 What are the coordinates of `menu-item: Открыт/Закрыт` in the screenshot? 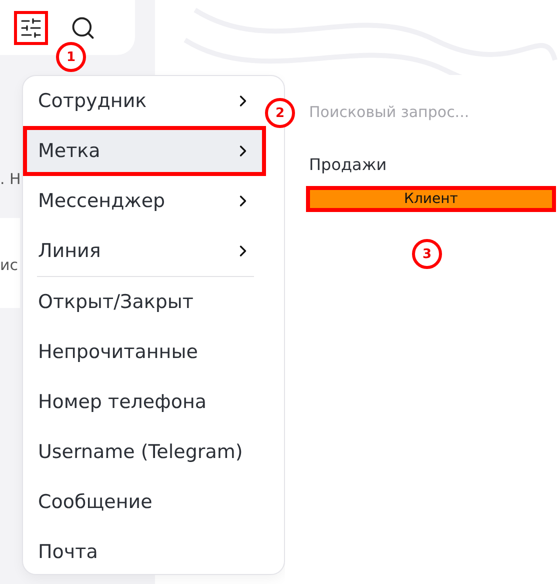 It's located at (153, 302).